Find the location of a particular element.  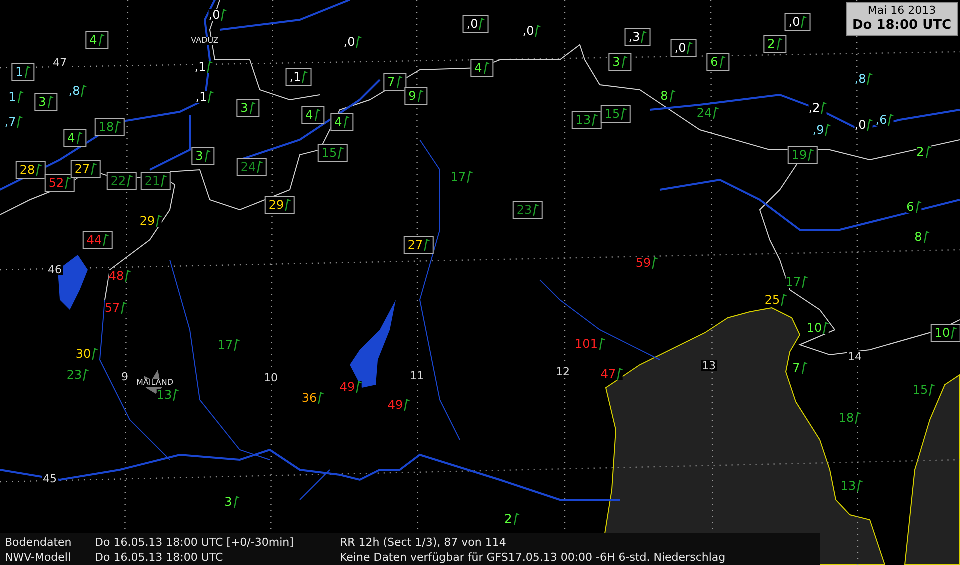

station-value: 57 is located at coordinates (112, 308).